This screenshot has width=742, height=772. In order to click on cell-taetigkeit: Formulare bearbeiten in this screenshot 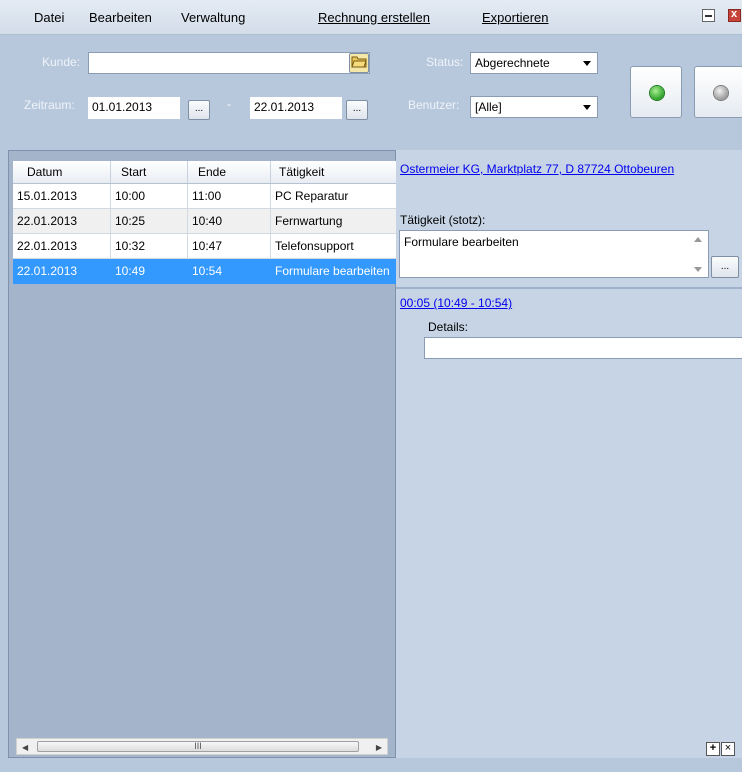, I will do `click(337, 271)`.